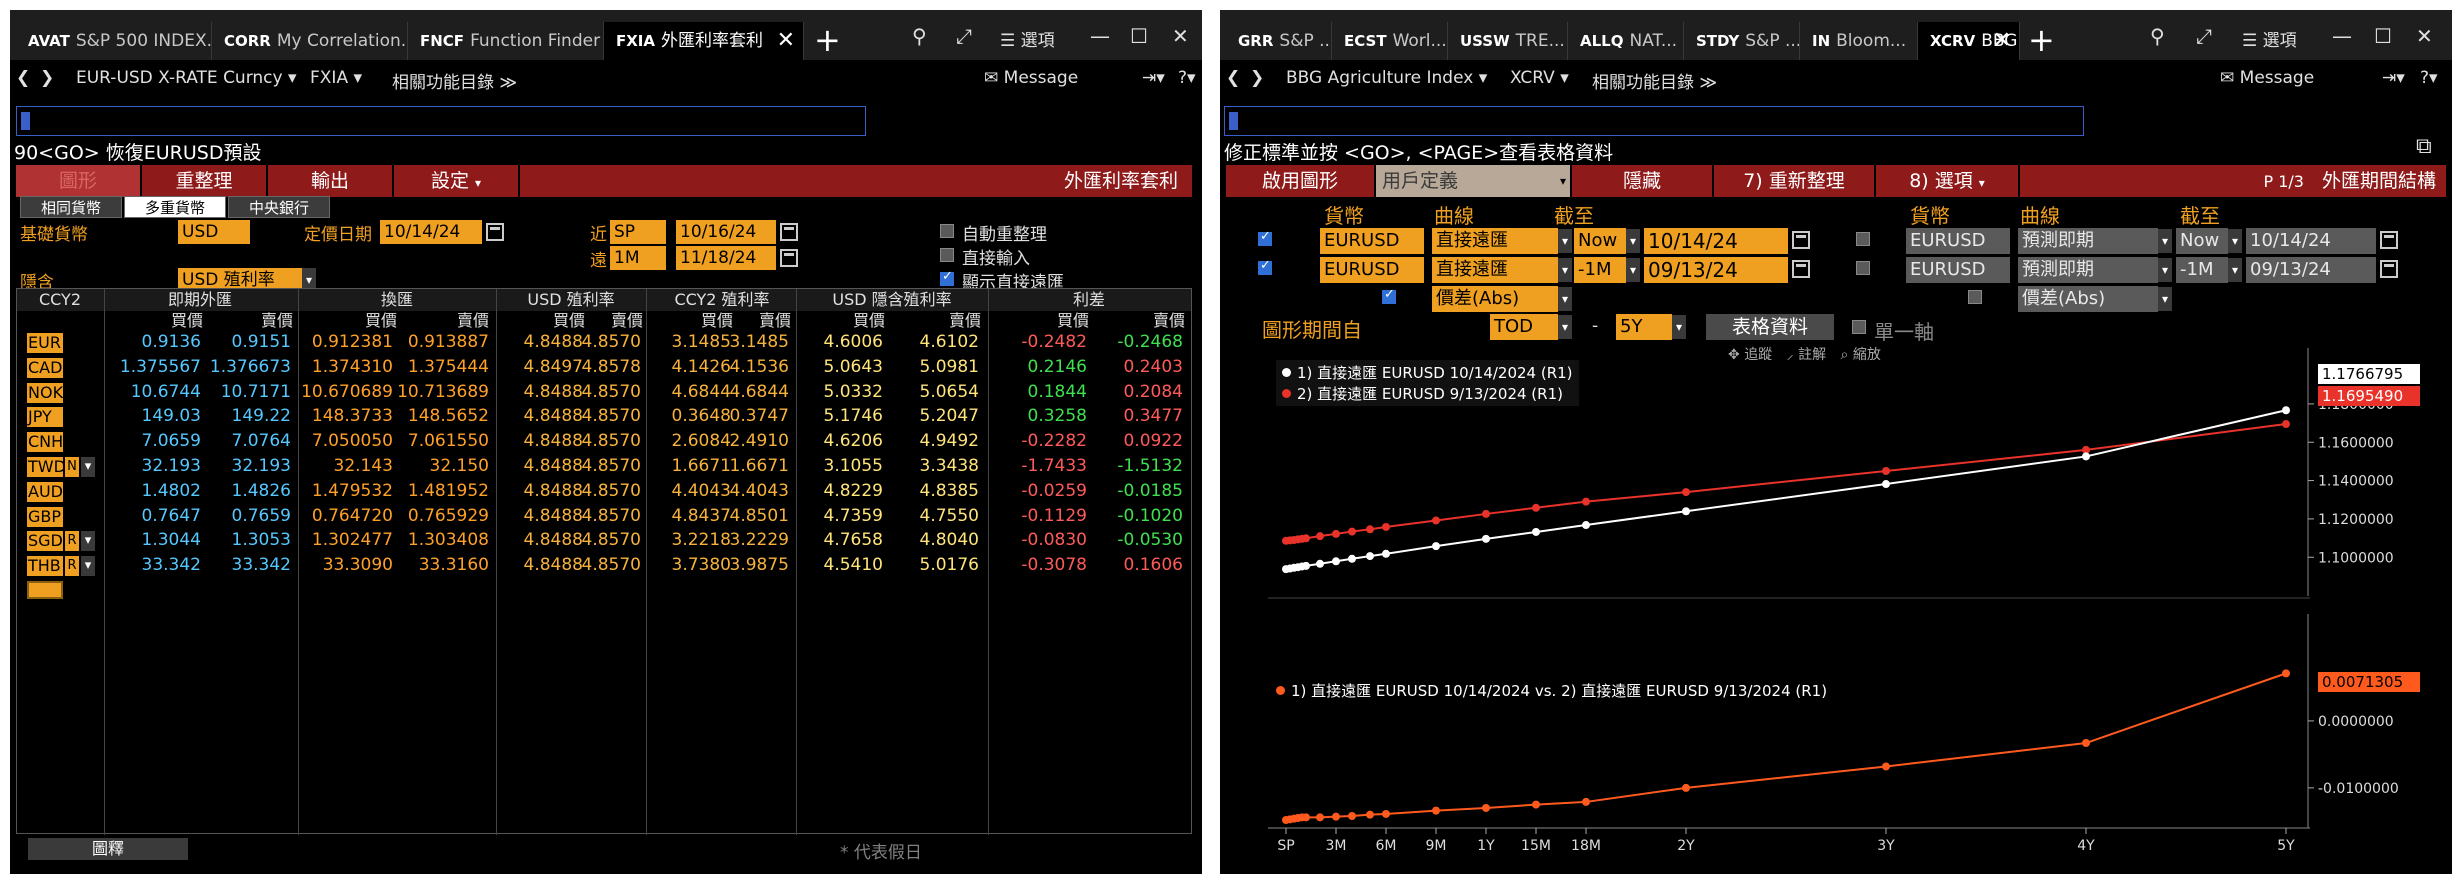 This screenshot has height=886, width=2460. What do you see at coordinates (1863, 239) in the screenshot?
I see `curve4-checkbox` at bounding box center [1863, 239].